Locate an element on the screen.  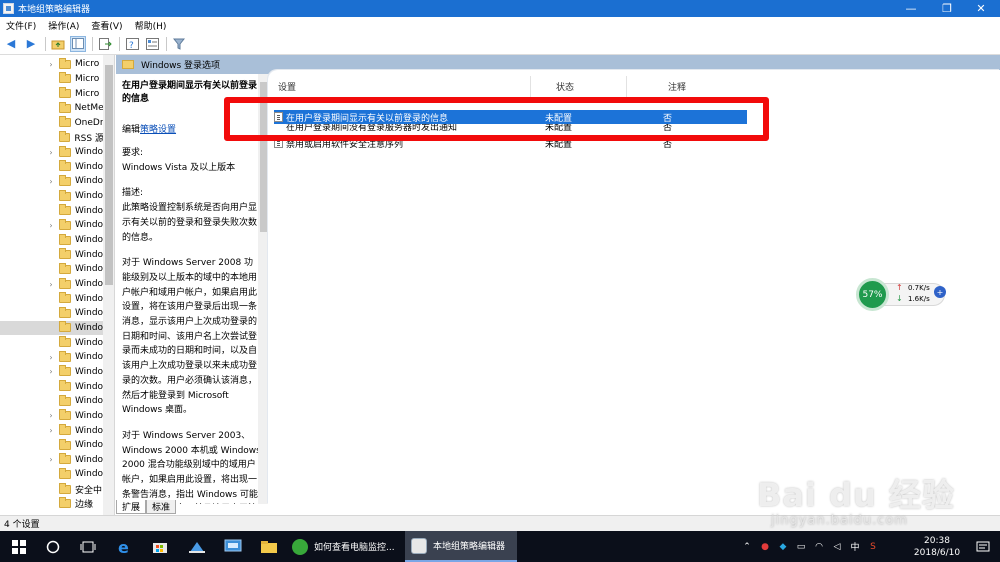
tree-item: RSS 源 is located at coordinates (51, 137).